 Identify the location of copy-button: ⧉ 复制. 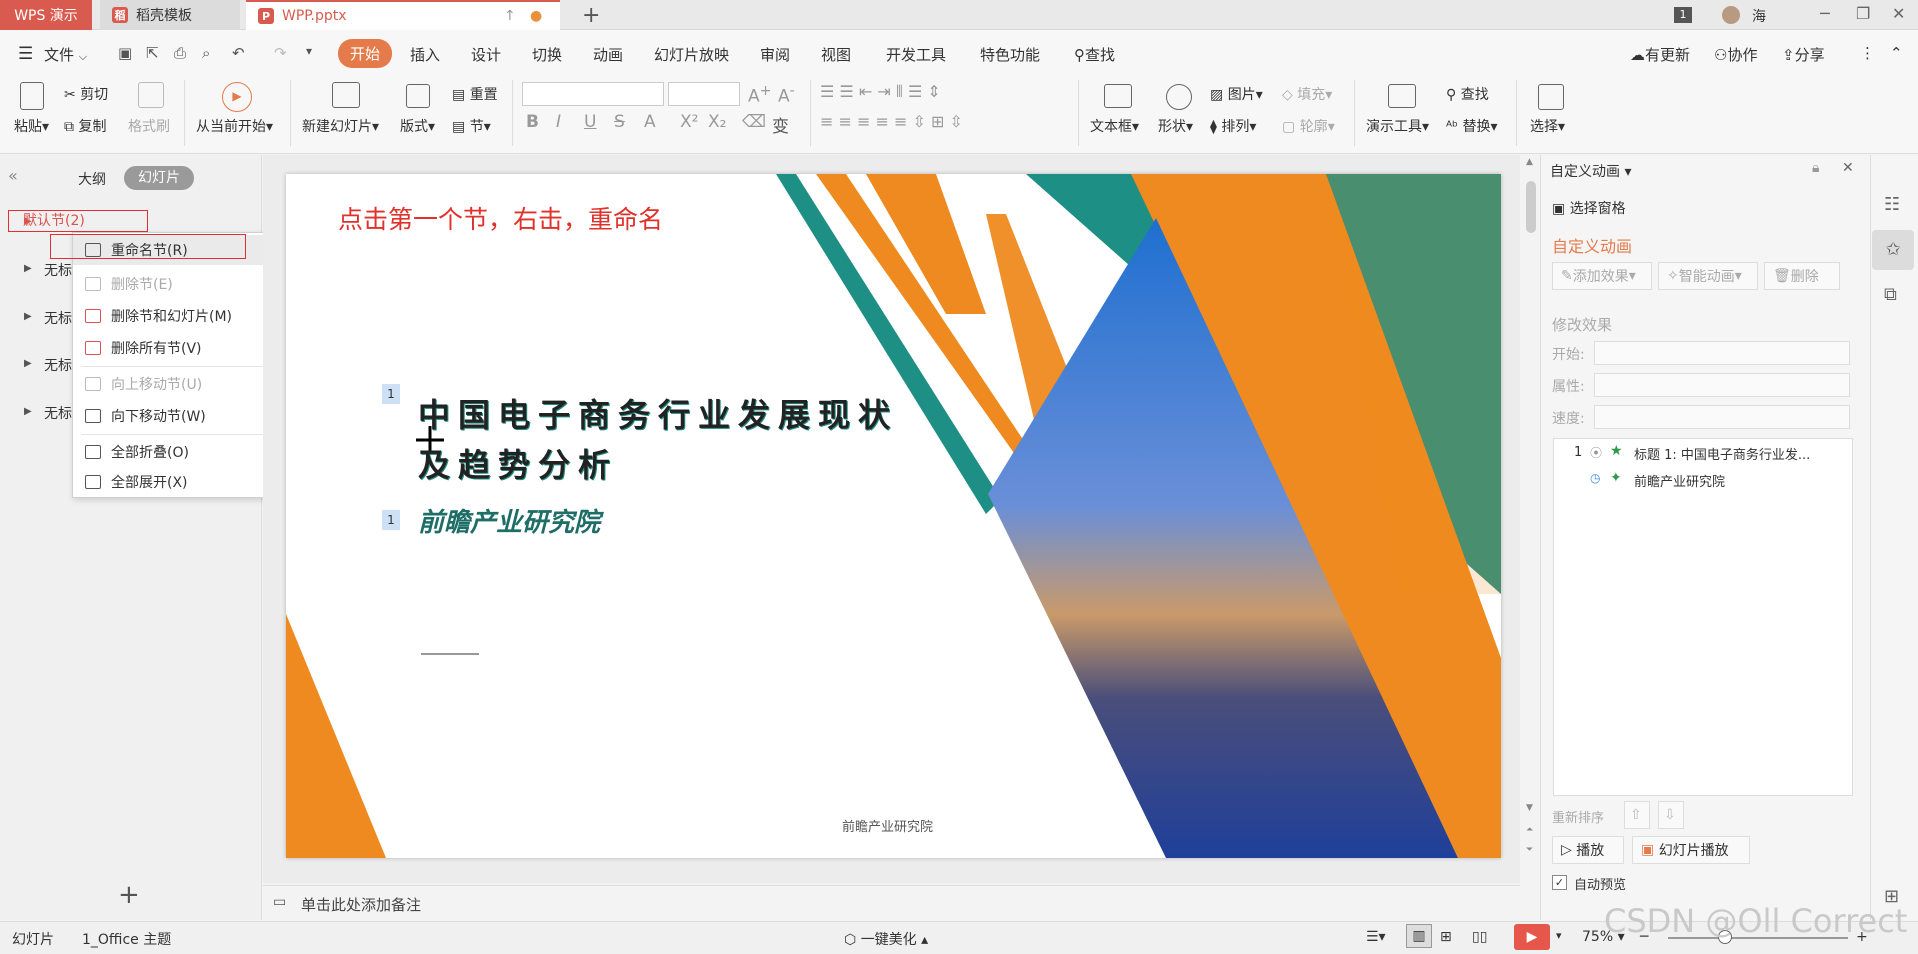
(85, 126).